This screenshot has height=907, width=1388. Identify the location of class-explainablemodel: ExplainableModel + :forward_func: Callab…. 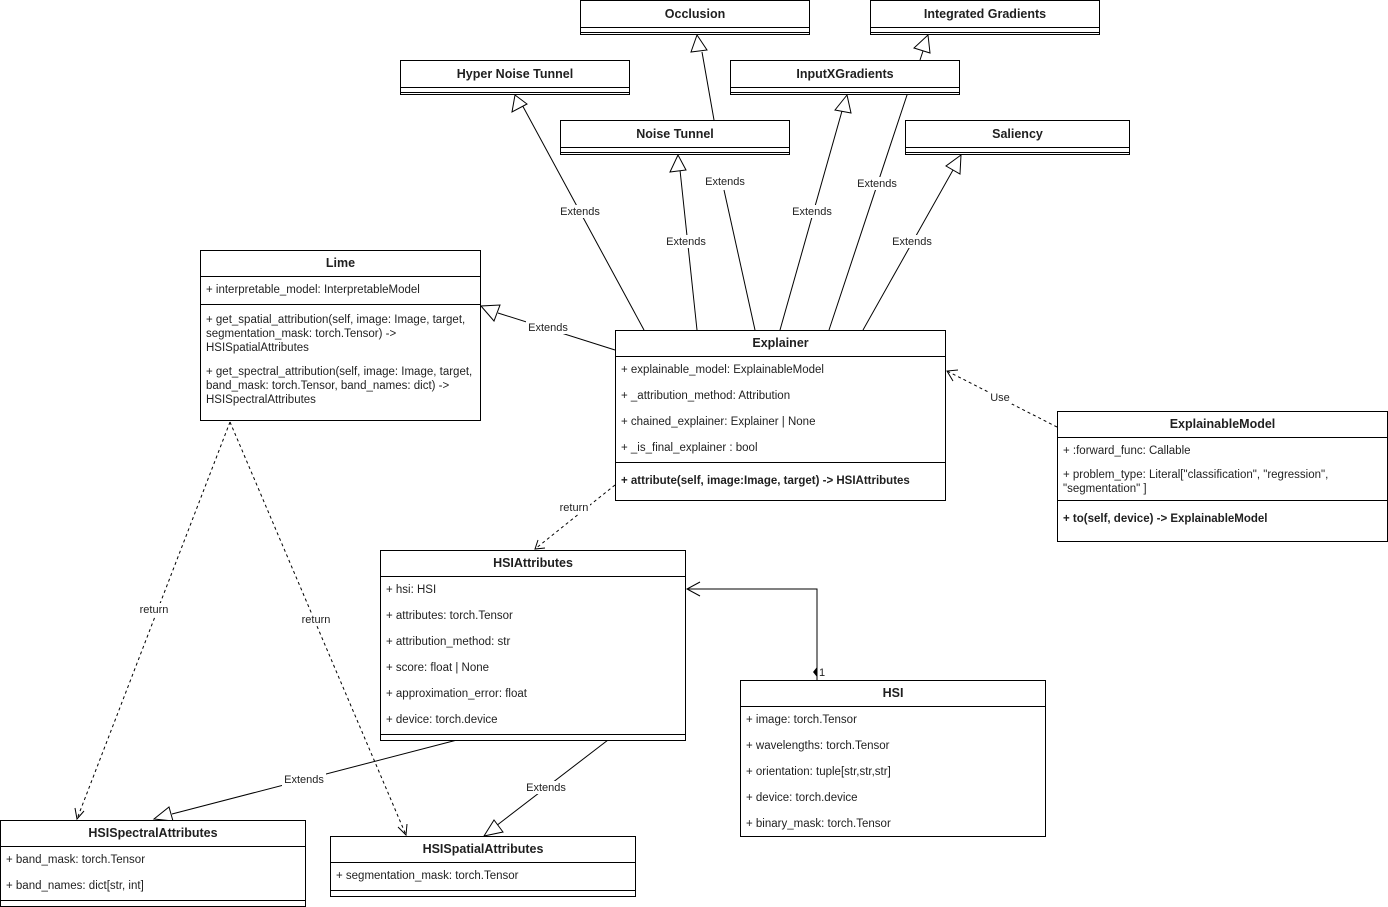
(1222, 476).